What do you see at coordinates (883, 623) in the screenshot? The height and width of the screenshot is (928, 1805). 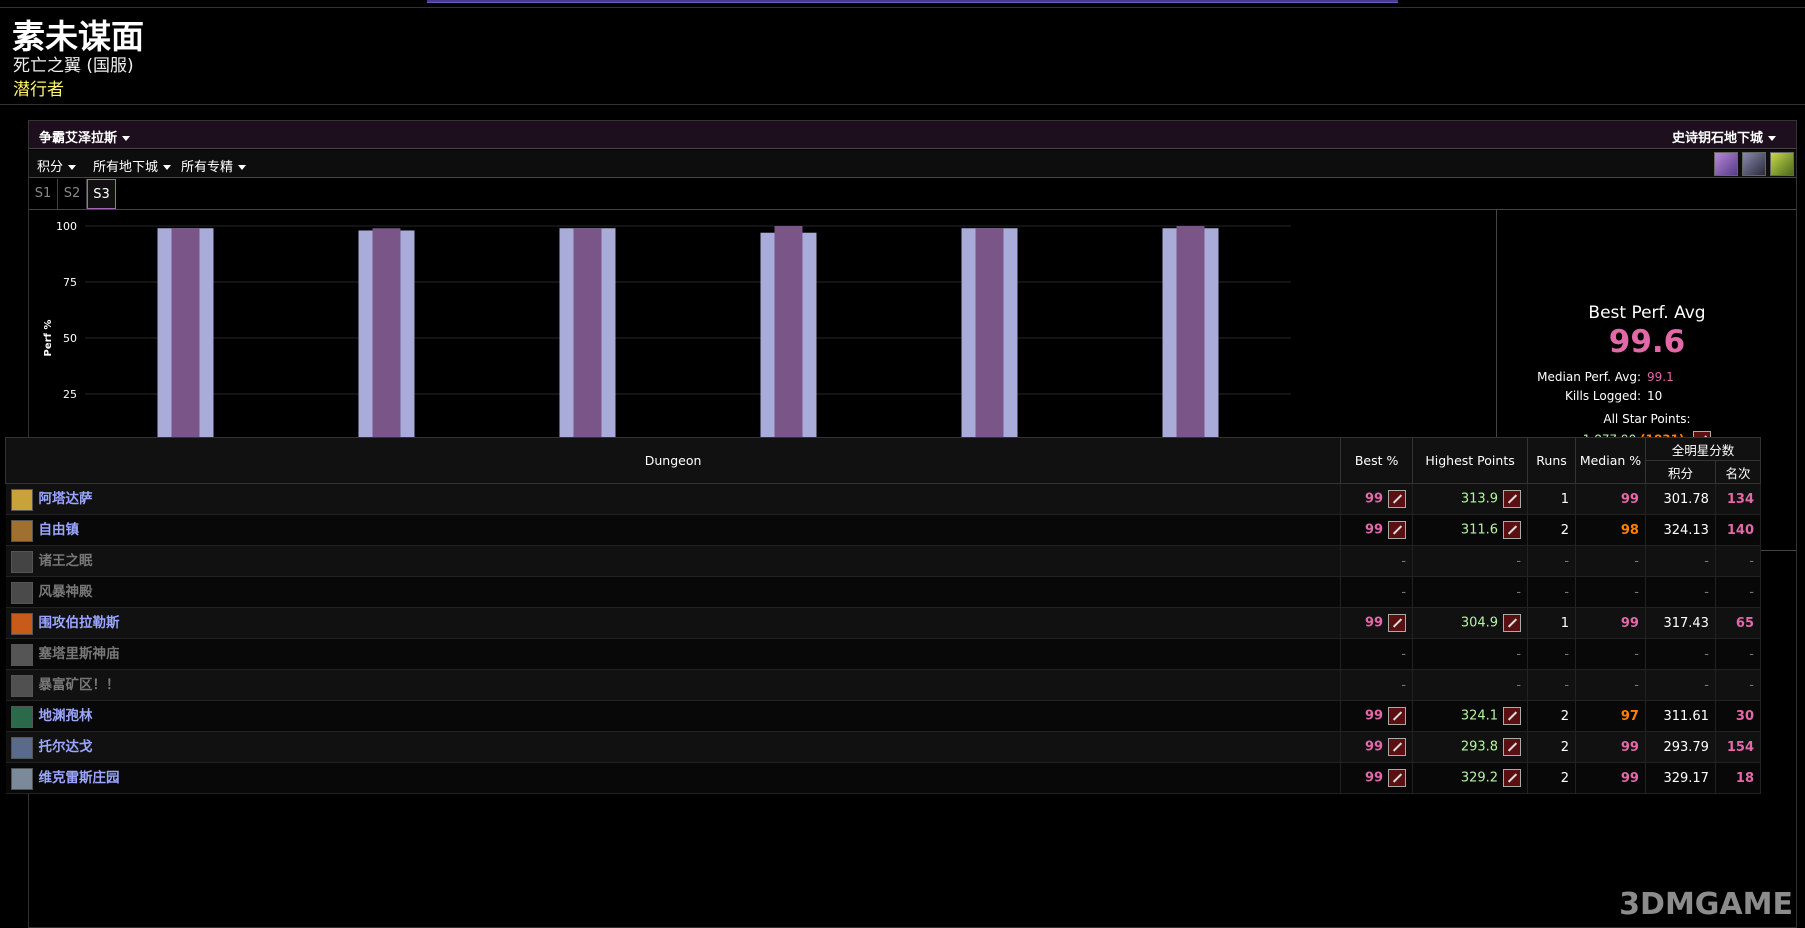 I see `table-row: 围攻伯拉勒斯 99 304.9 1 99 317.43 65` at bounding box center [883, 623].